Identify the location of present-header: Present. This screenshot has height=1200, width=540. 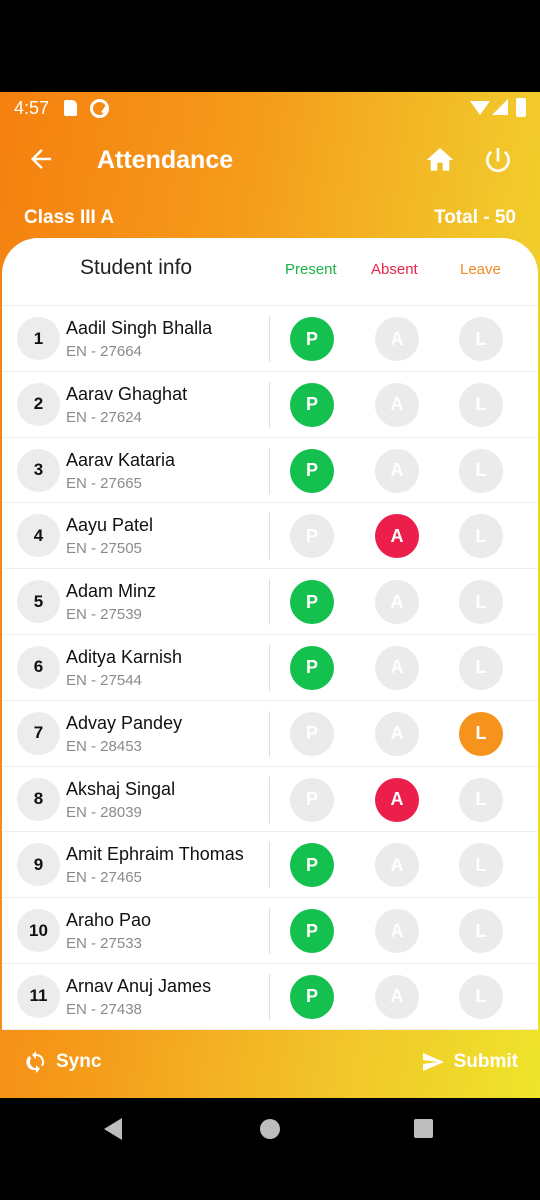
(311, 269).